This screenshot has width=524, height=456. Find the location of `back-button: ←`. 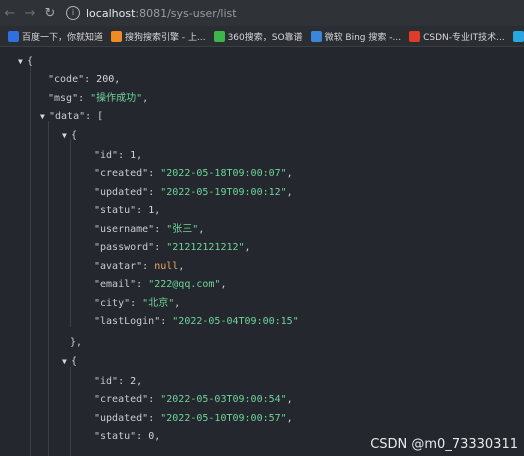

back-button: ← is located at coordinates (10, 13).